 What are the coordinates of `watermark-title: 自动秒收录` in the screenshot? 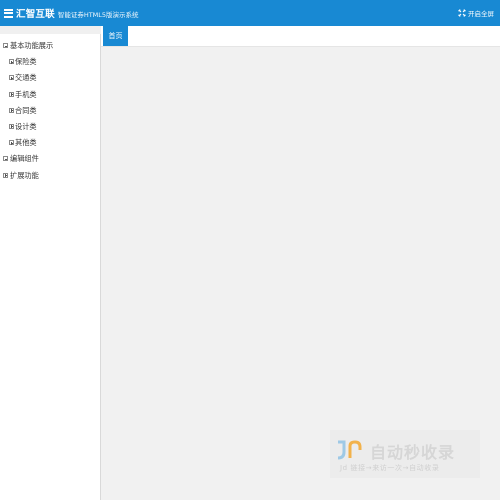 It's located at (413, 452).